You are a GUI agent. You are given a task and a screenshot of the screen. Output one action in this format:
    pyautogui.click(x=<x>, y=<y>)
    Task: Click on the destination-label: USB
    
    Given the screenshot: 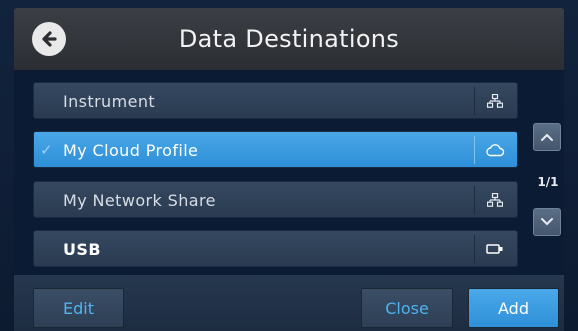 What is the action you would take?
    pyautogui.click(x=82, y=249)
    